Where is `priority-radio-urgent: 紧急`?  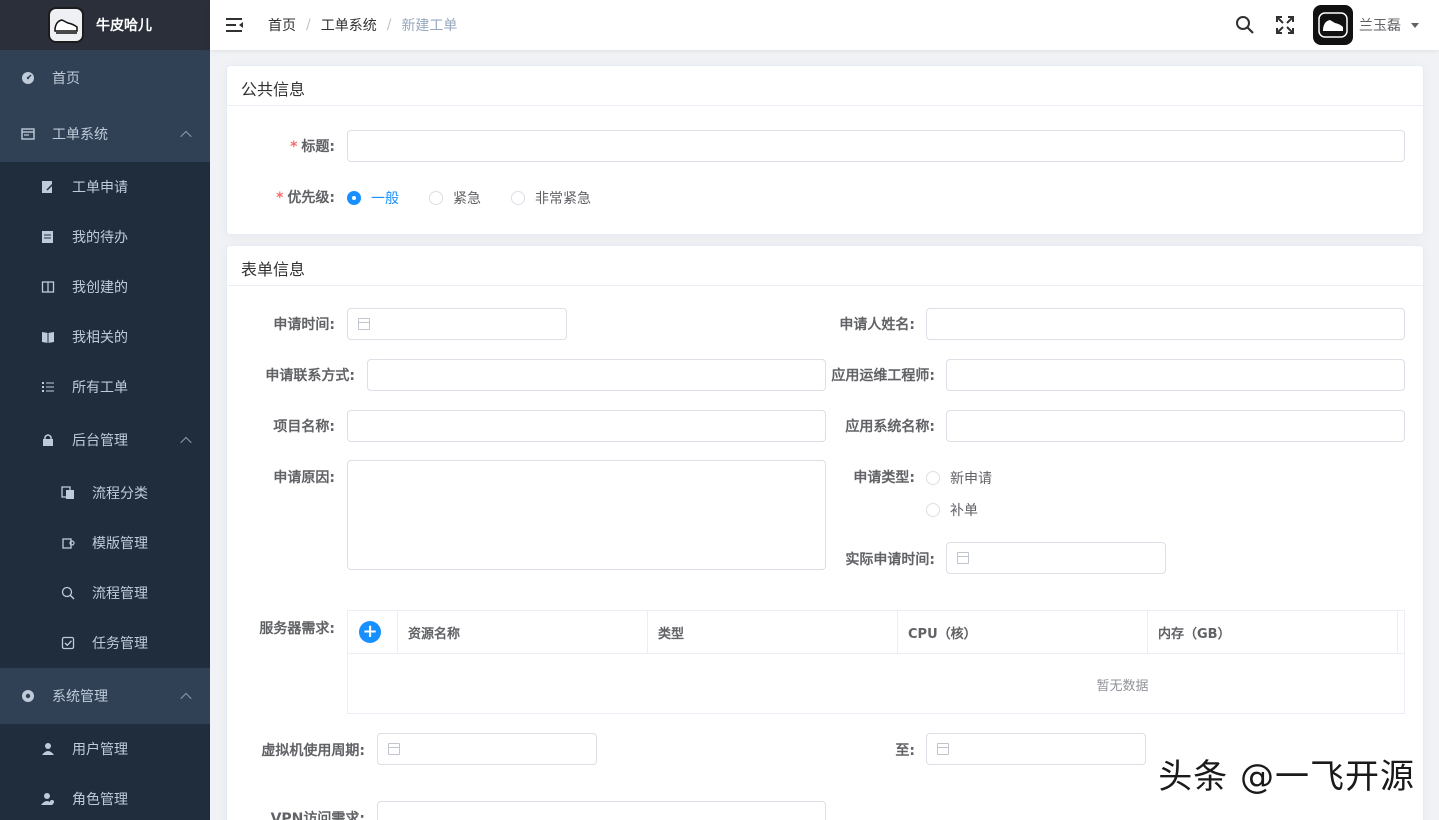 priority-radio-urgent: 紧急 is located at coordinates (455, 198).